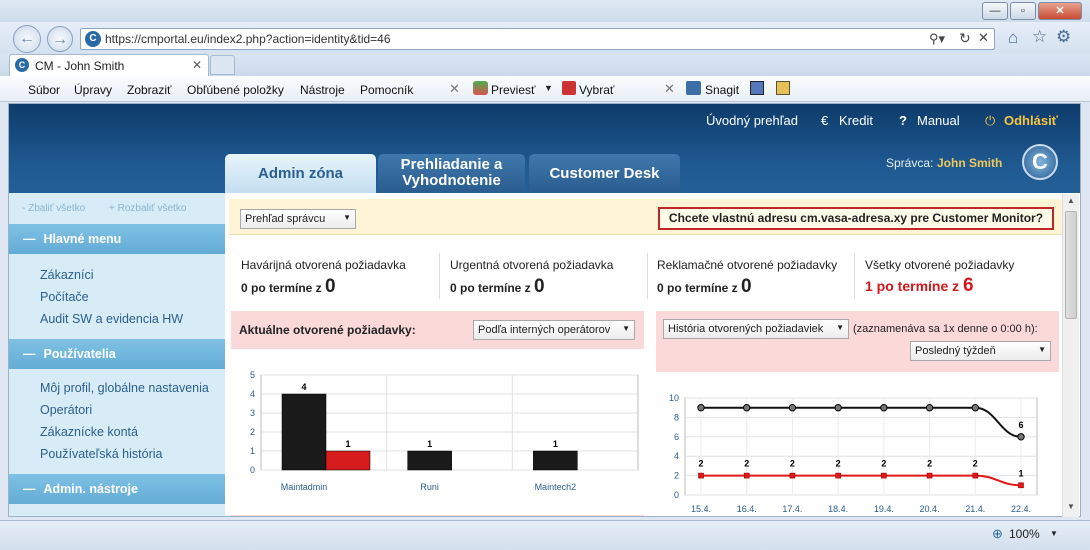 This screenshot has height=550, width=1090. I want to click on sidebar-item-user-history: Používateľská história, so click(101, 454).